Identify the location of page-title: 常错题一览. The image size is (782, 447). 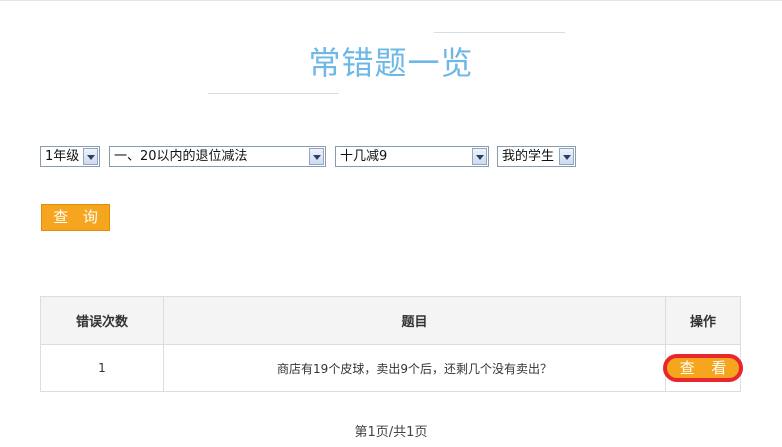
(391, 63).